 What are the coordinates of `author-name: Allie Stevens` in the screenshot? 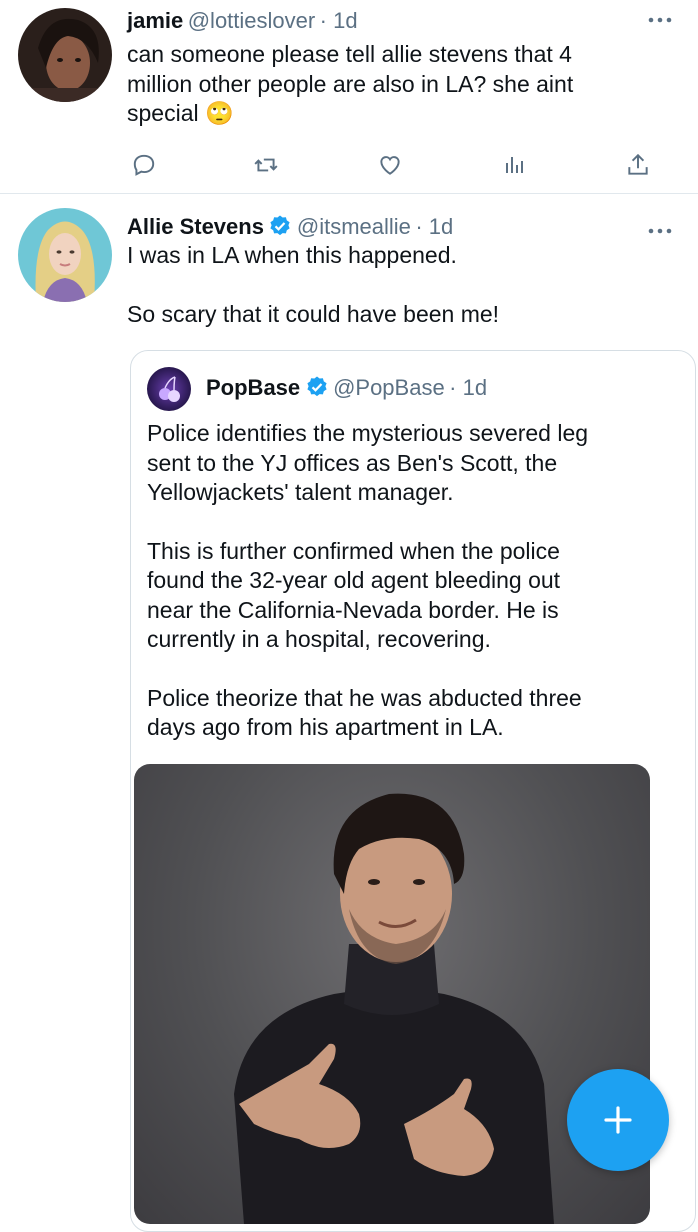 It's located at (195, 226).